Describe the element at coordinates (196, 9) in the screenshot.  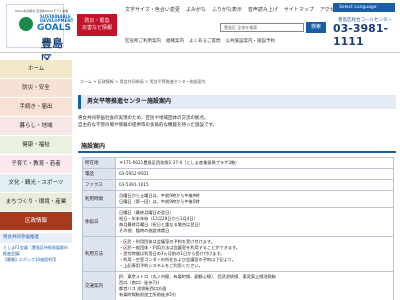
I see `top-link: よみがな` at that location.